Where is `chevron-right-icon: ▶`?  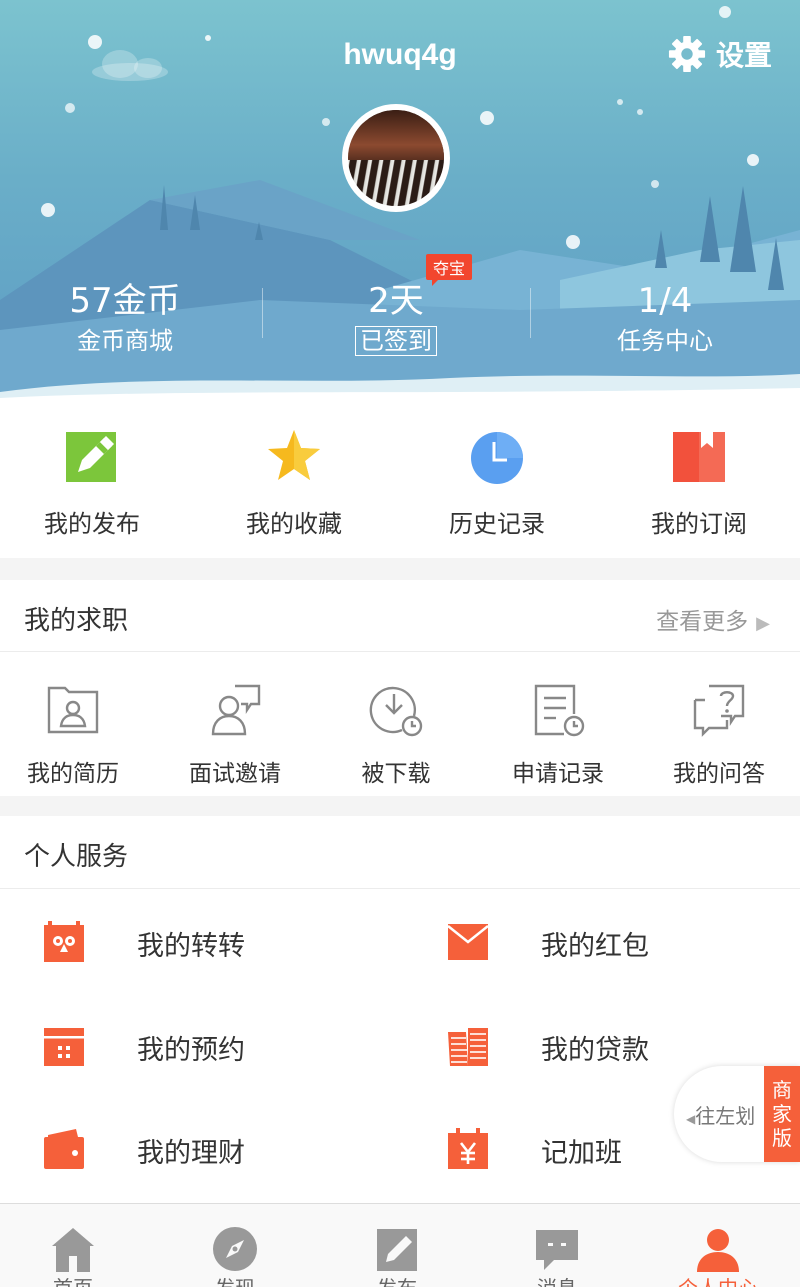
chevron-right-icon: ▶ is located at coordinates (763, 623).